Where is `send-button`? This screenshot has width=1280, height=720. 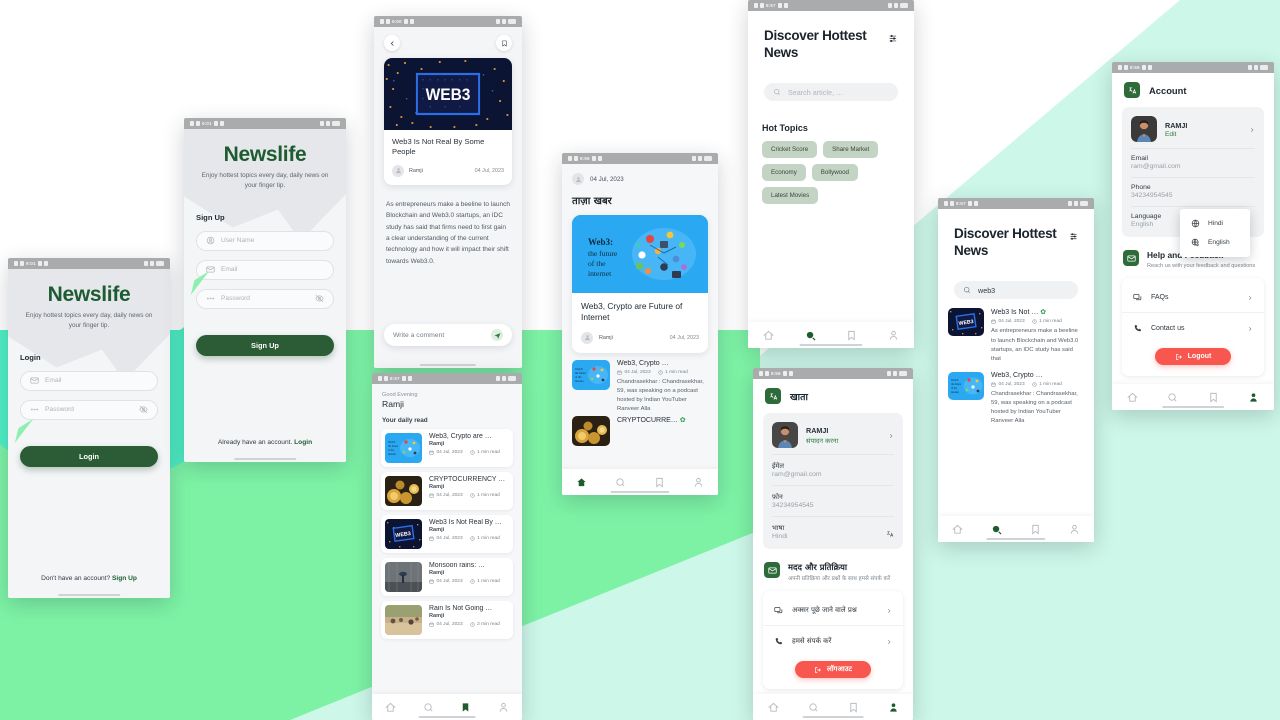
send-button is located at coordinates (497, 335).